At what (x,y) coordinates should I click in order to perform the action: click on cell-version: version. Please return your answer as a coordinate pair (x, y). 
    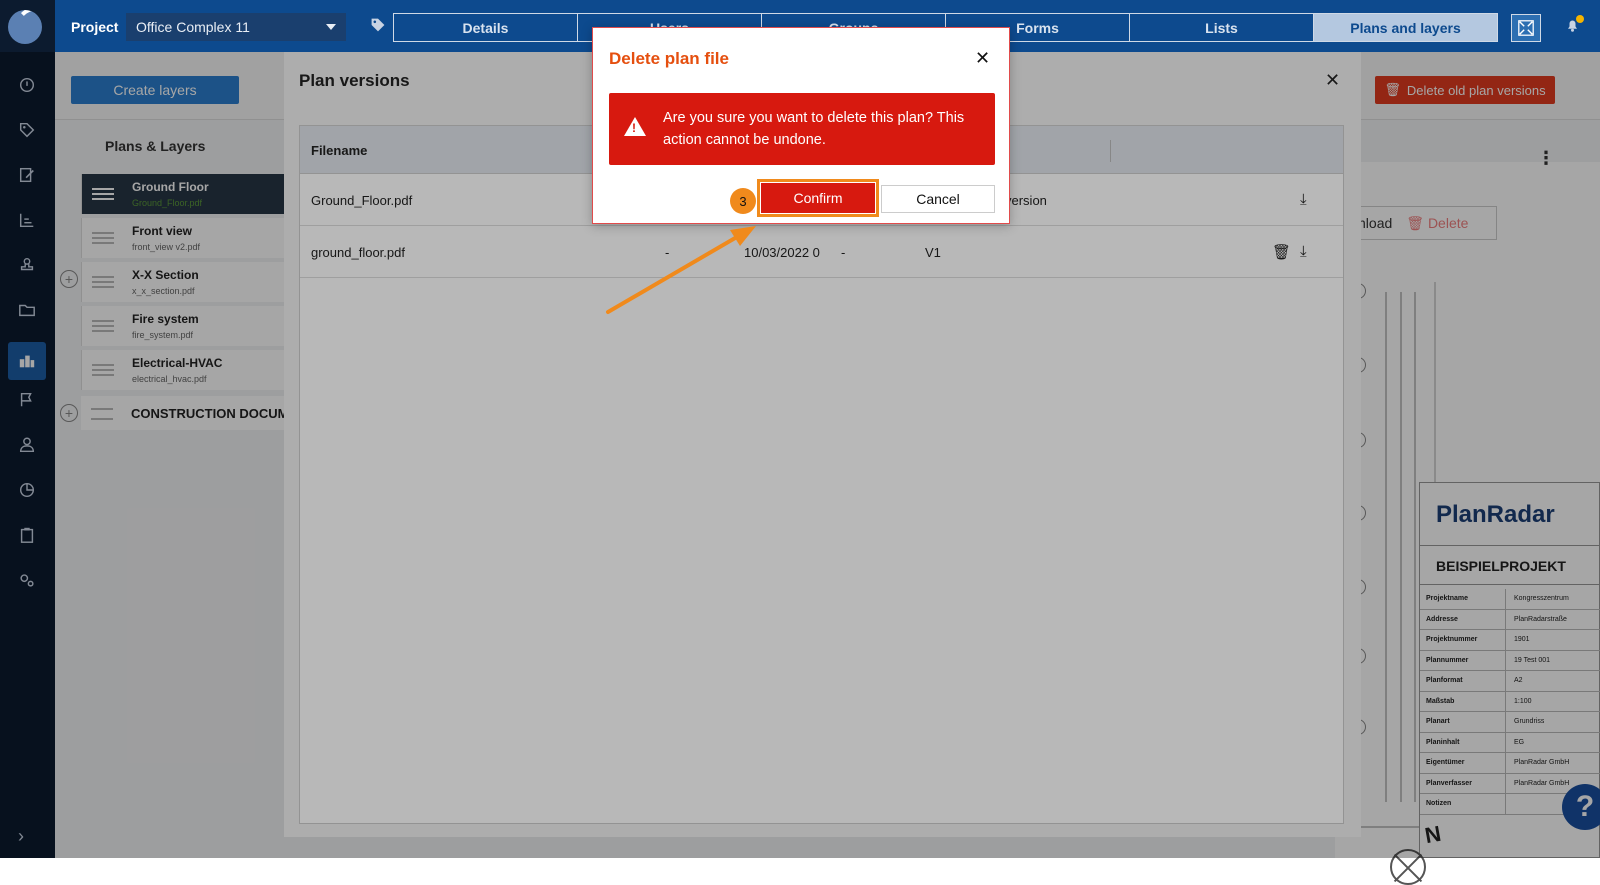
    Looking at the image, I should click on (1026, 200).